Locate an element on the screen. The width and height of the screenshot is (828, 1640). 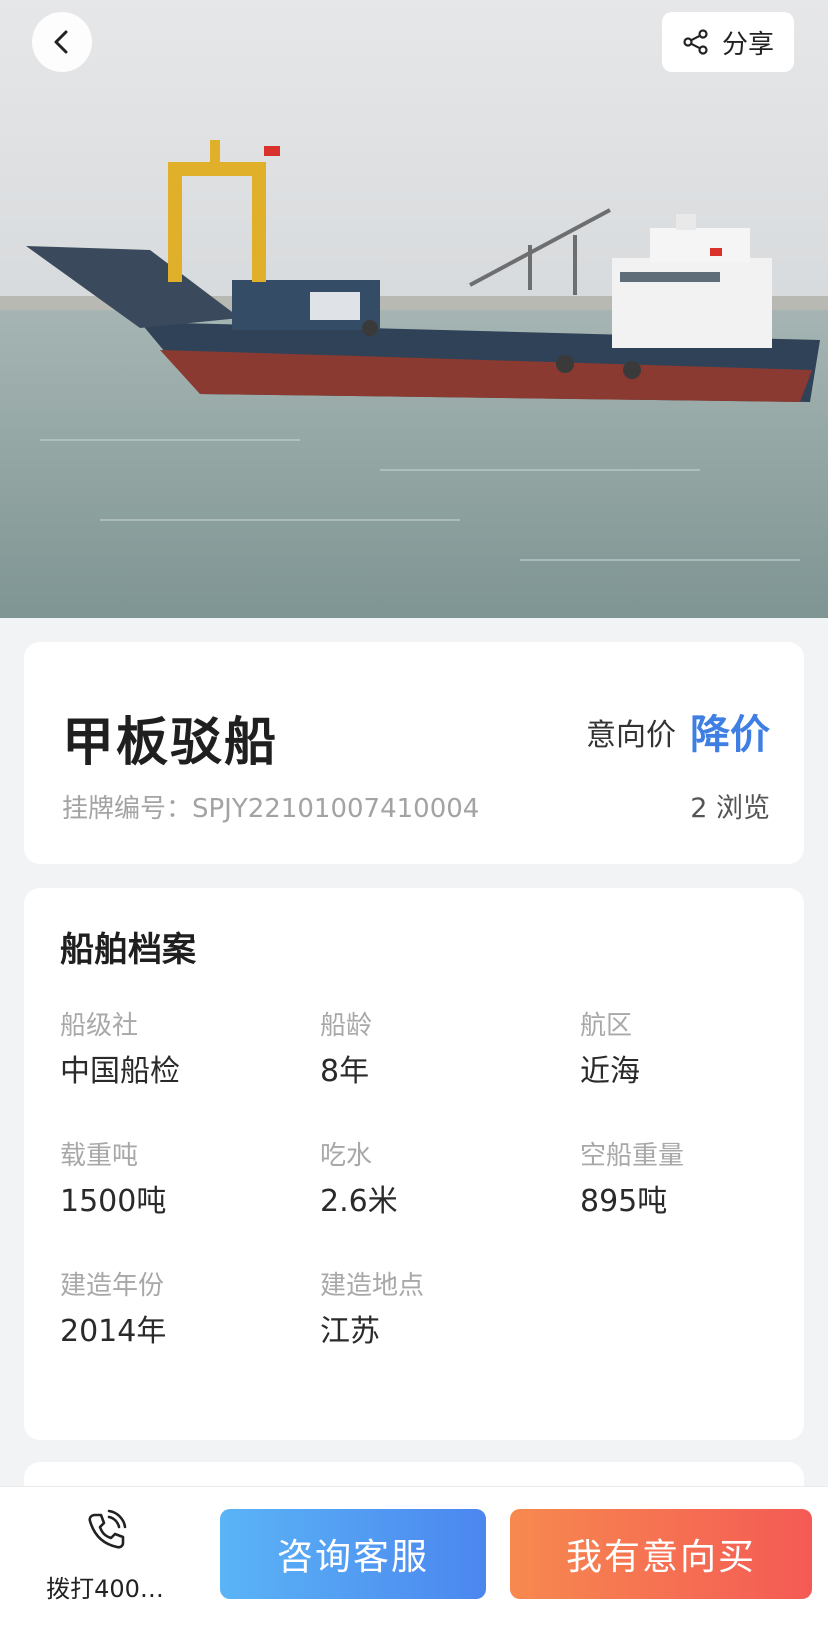
field-value: 2.6米 is located at coordinates (359, 1201).